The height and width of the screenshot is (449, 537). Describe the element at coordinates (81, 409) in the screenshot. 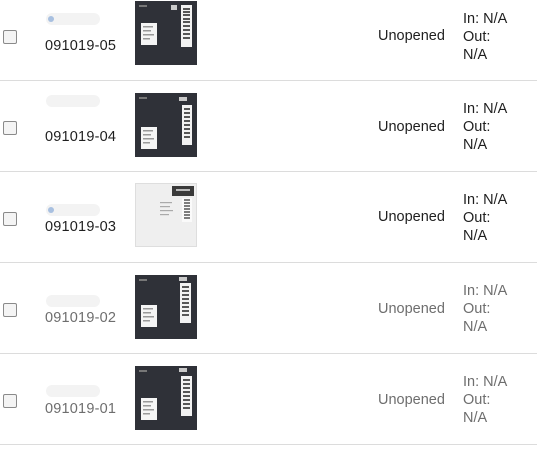

I see `mail-id: 091019-01` at that location.